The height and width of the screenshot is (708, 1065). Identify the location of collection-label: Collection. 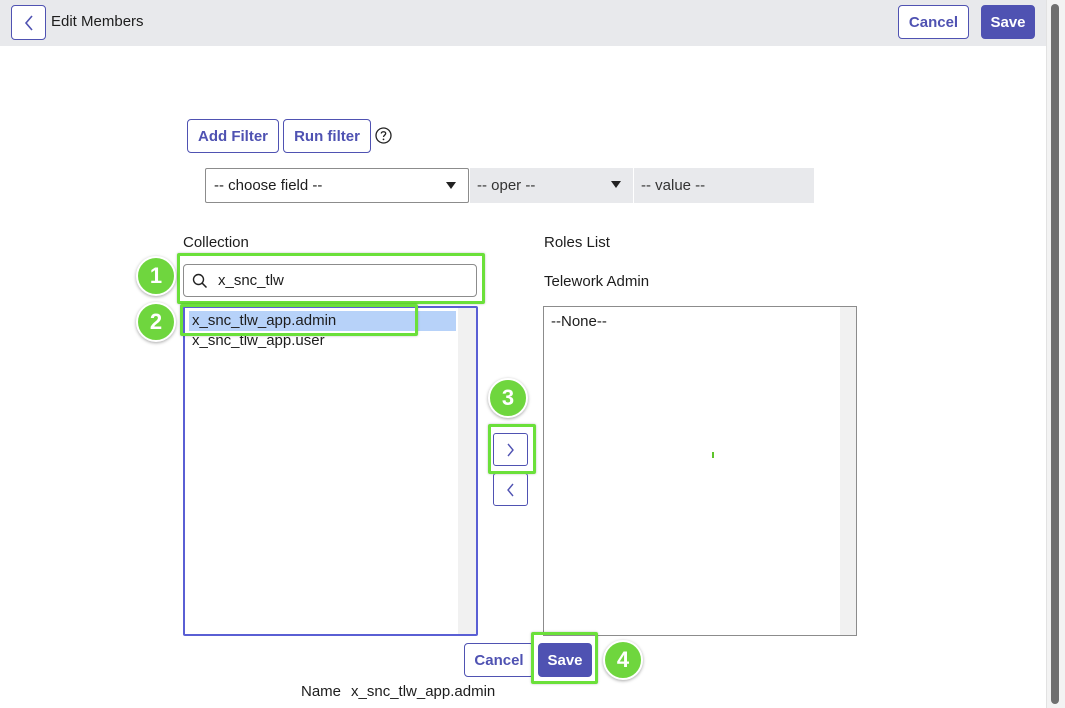
(216, 242).